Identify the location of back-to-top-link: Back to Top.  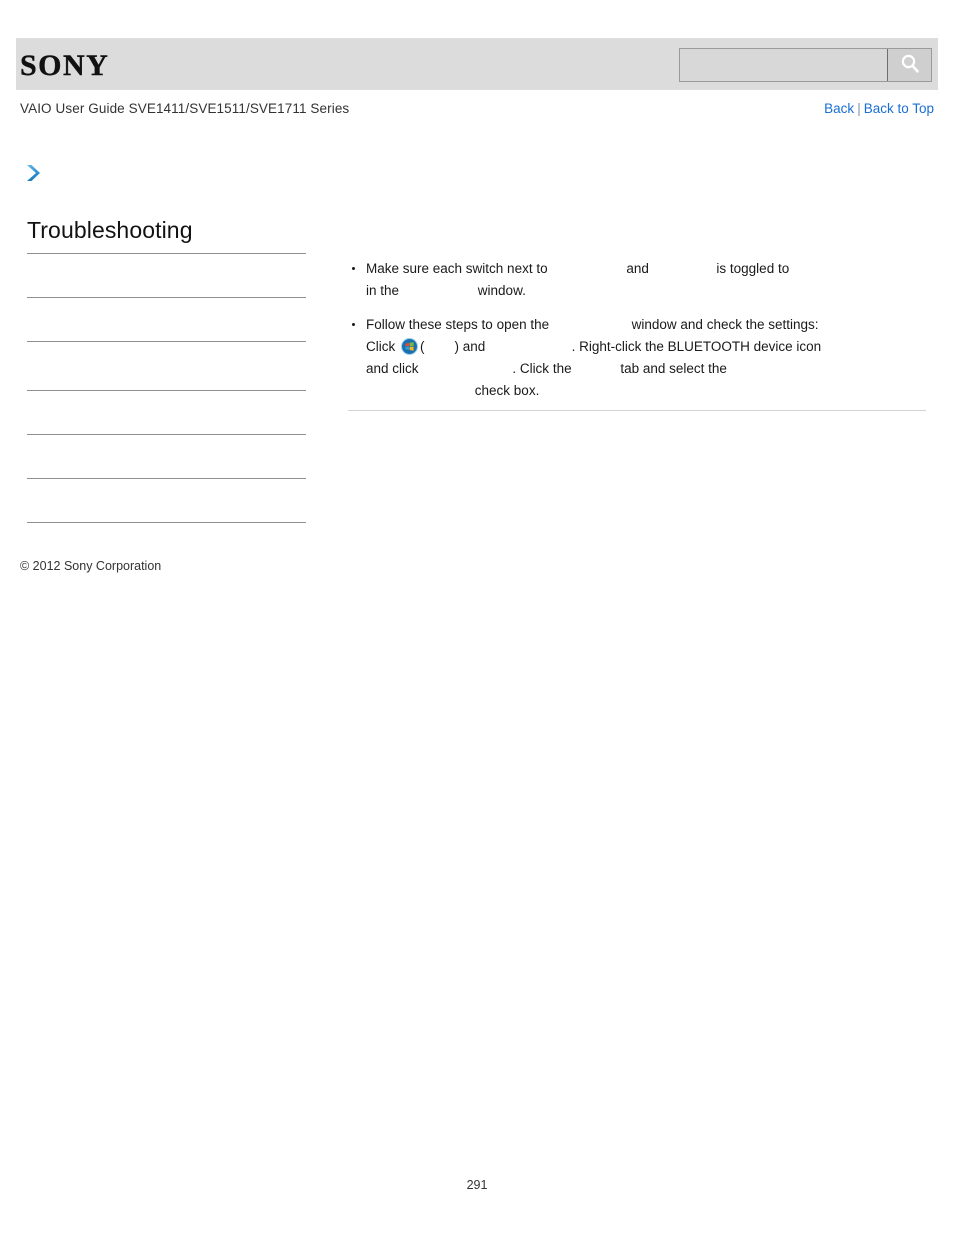
(899, 108).